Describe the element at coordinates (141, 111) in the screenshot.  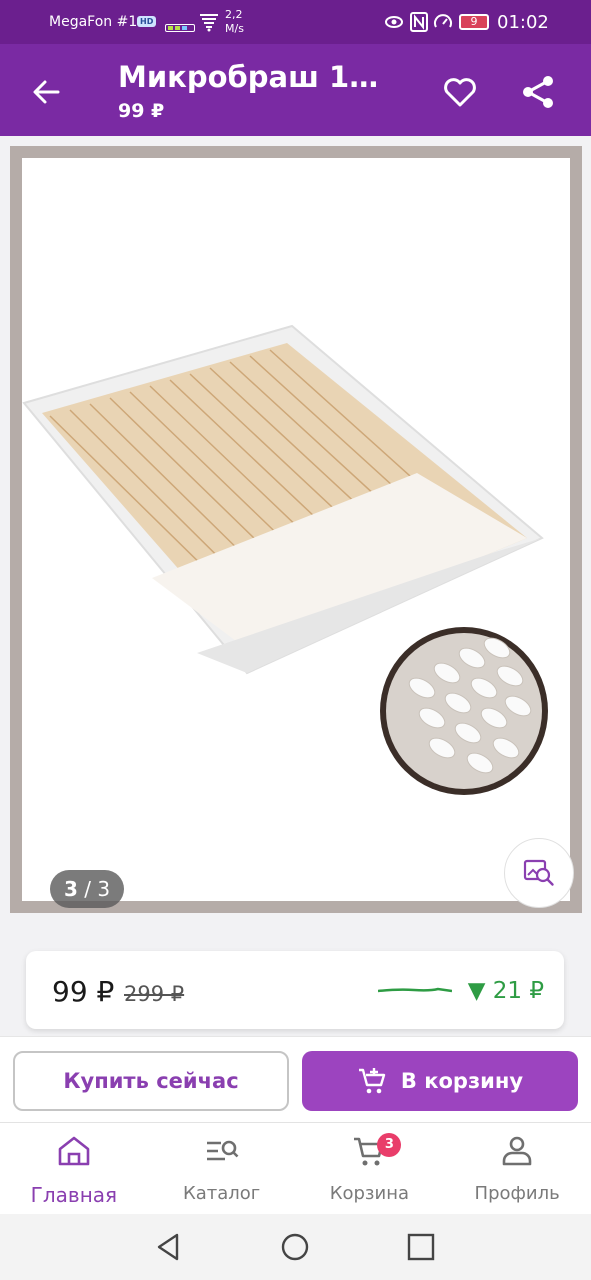
I see `header-price: 99 ₽` at that location.